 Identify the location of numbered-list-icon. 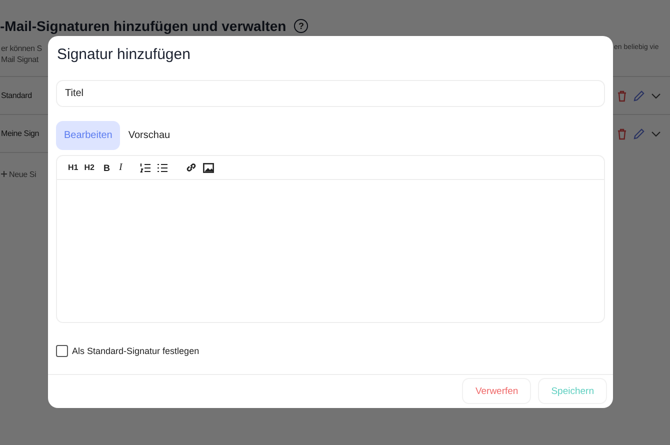
(146, 167).